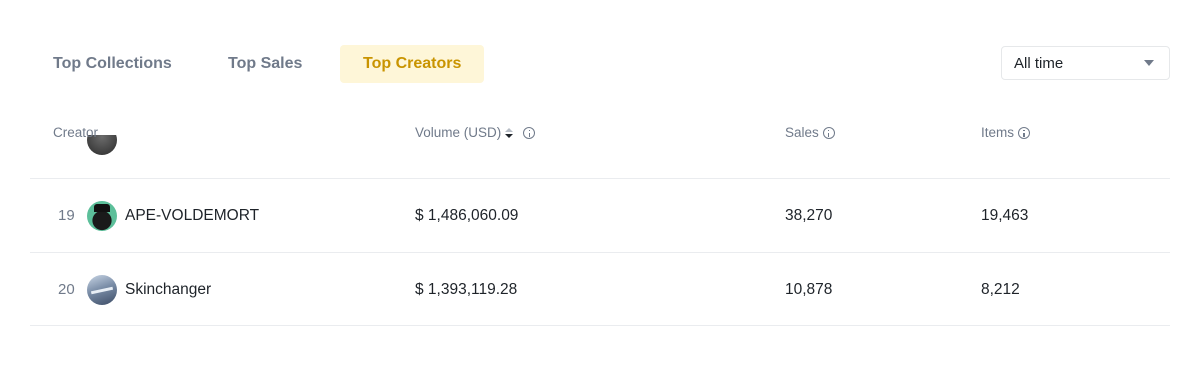 This screenshot has height=372, width=1200. What do you see at coordinates (1005, 215) in the screenshot?
I see `items-value: 19,463` at bounding box center [1005, 215].